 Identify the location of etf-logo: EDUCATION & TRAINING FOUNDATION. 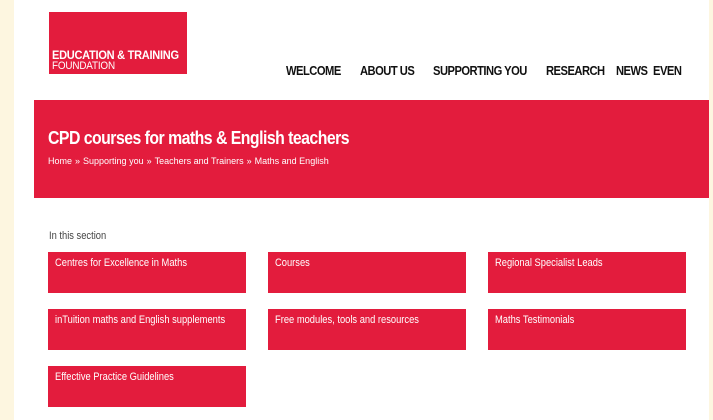
(118, 43).